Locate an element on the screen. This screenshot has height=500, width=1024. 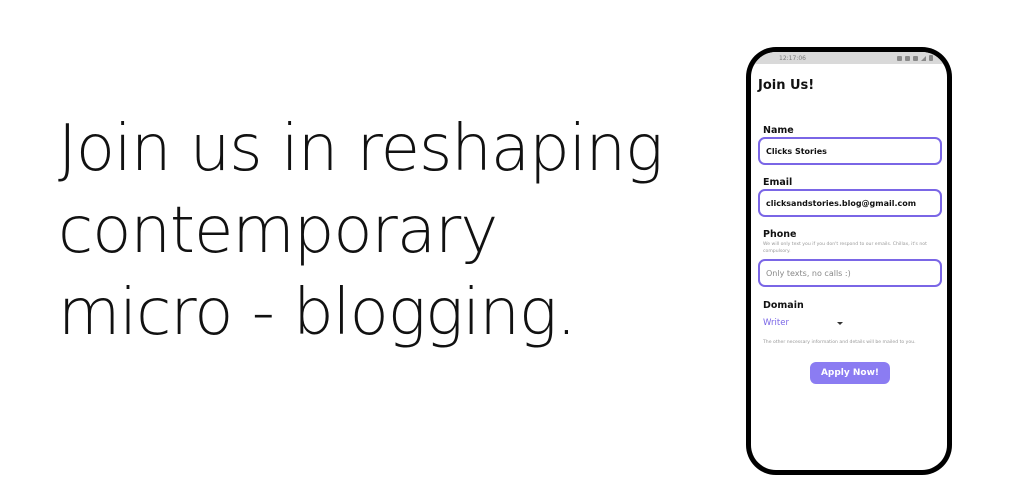
phone-field: Only texts, no calls :) is located at coordinates (850, 273).